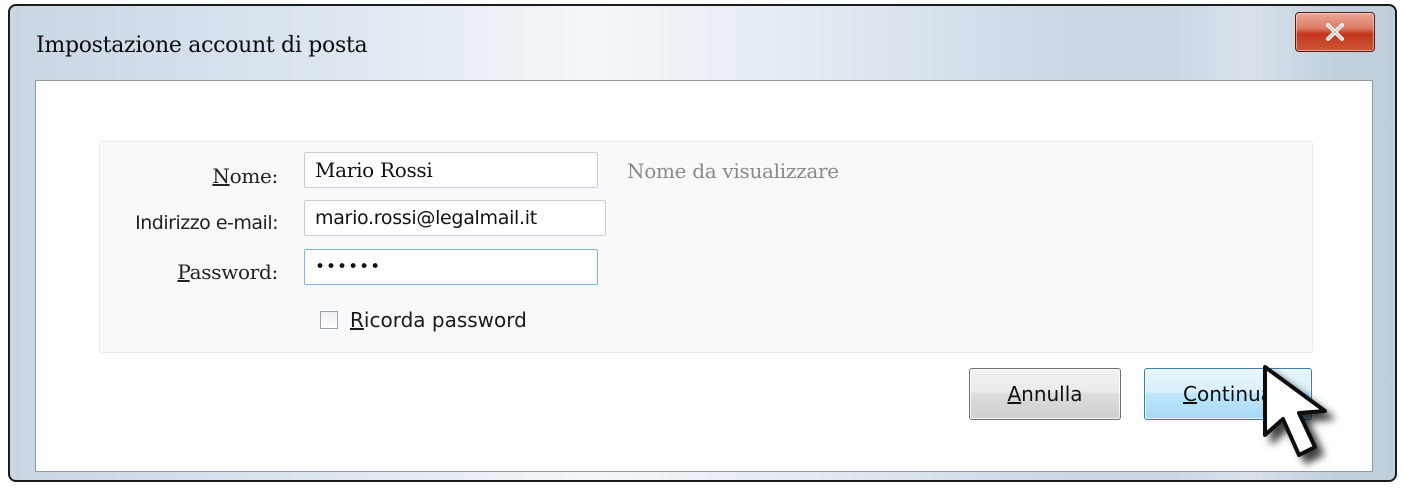 The height and width of the screenshot is (490, 1411). Describe the element at coordinates (1295, 411) in the screenshot. I see `mouse-pointer-icon` at that location.